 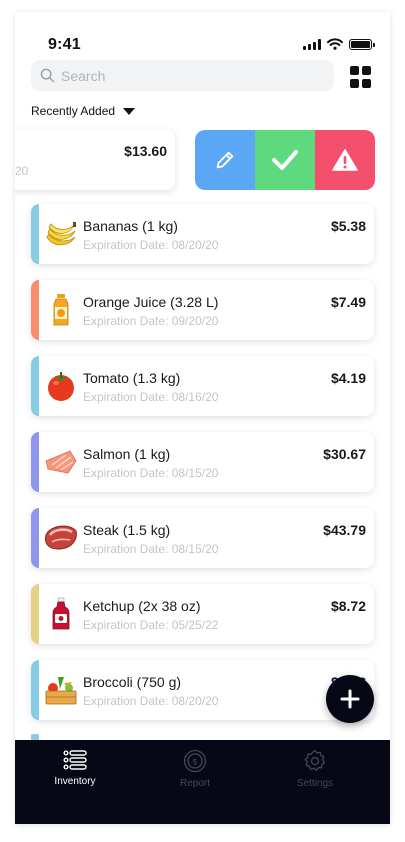 What do you see at coordinates (151, 397) in the screenshot?
I see `item-expiration: Expiration Date: 08/16/20` at bounding box center [151, 397].